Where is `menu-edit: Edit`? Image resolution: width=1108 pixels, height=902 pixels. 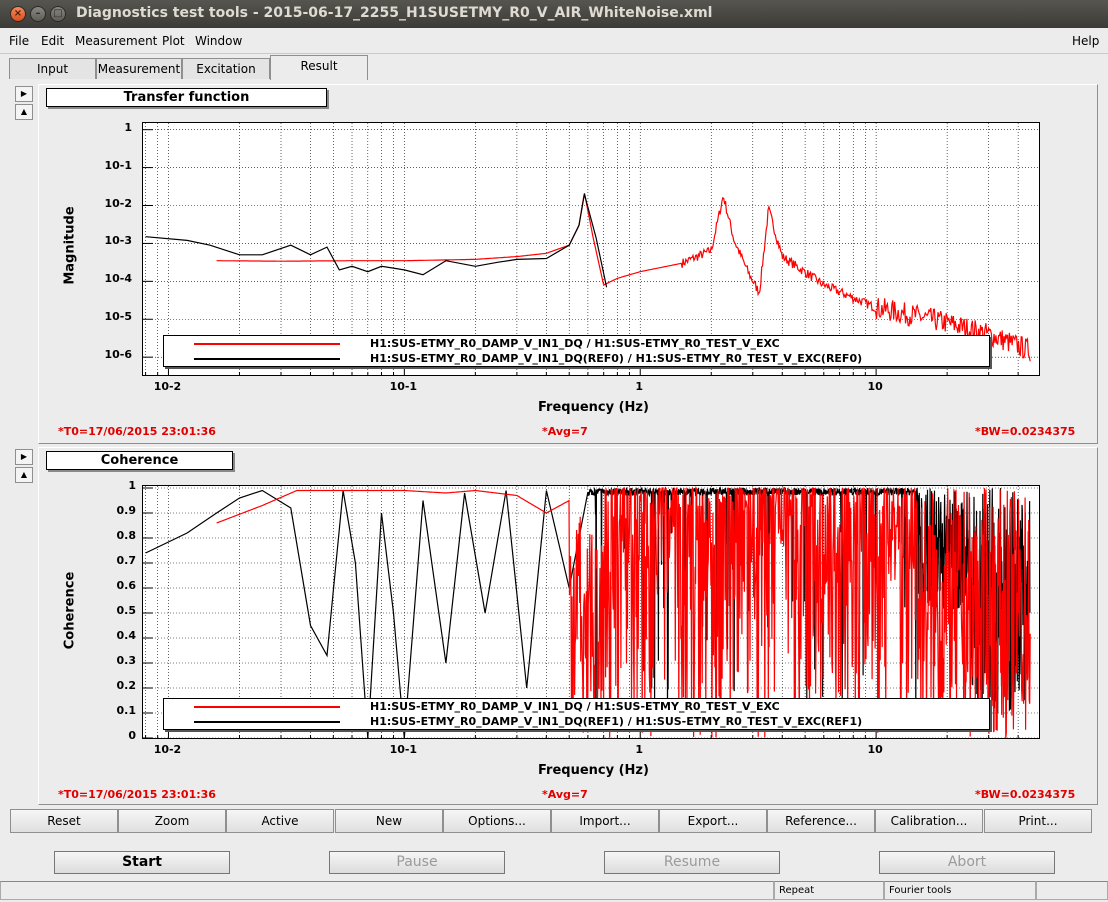 menu-edit: Edit is located at coordinates (52, 41).